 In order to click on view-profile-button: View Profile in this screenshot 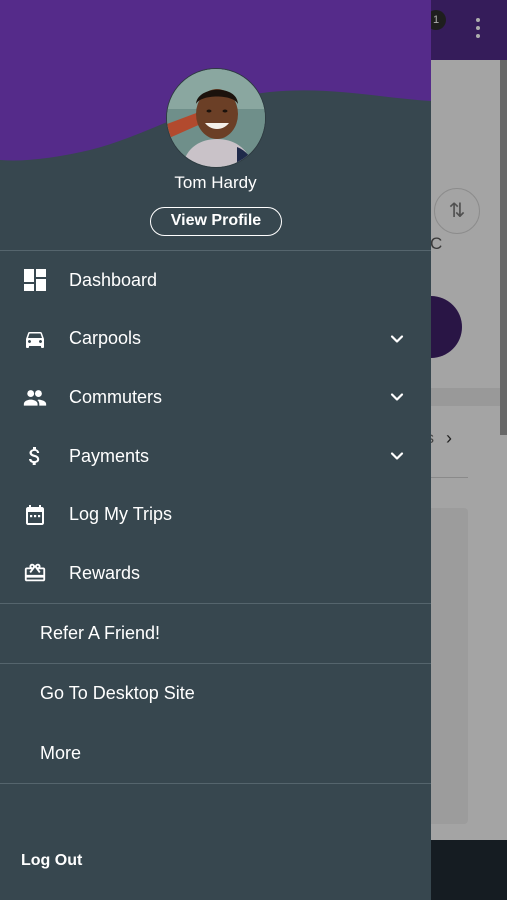, I will do `click(216, 221)`.